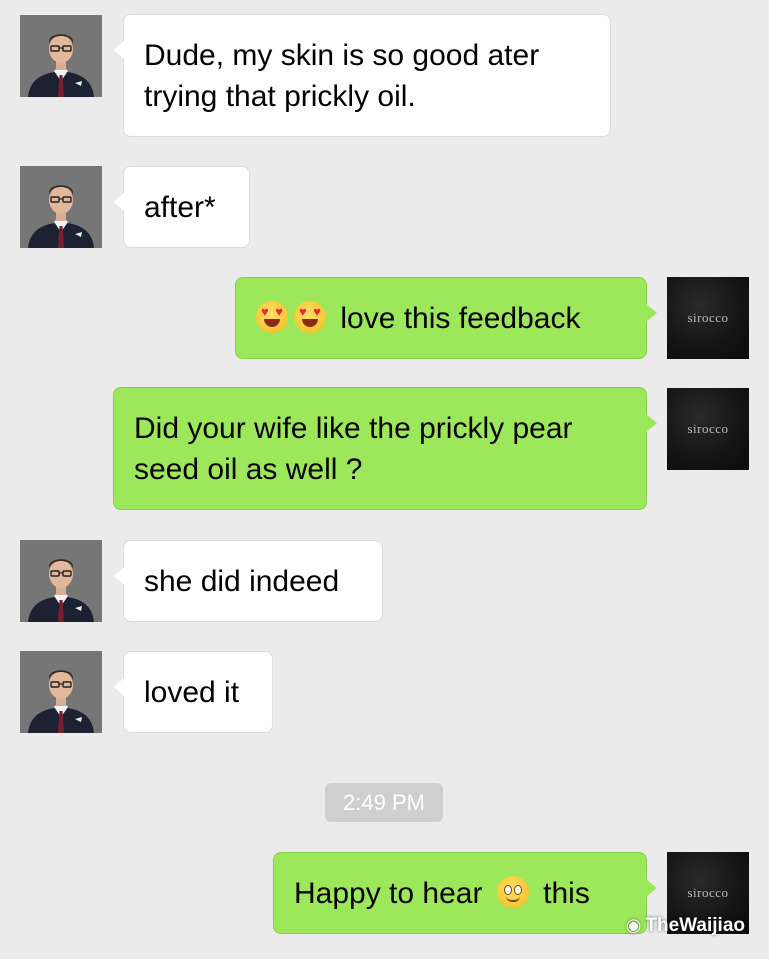  What do you see at coordinates (242, 581) in the screenshot?
I see `message-text-line: she did indeed` at bounding box center [242, 581].